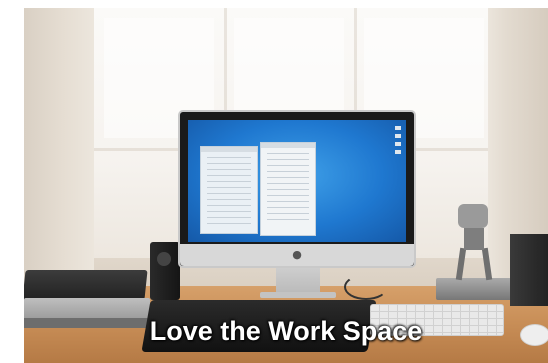 This screenshot has width=548, height=363. I want to click on right-speaker, so click(529, 270).